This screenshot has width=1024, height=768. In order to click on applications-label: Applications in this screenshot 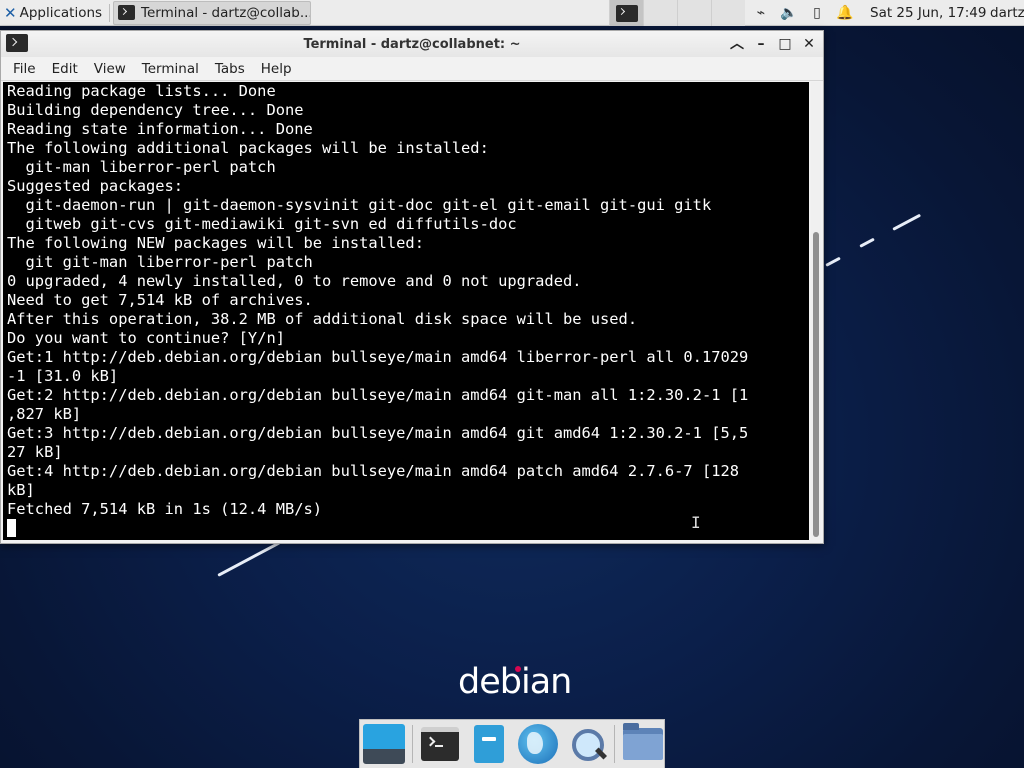, I will do `click(61, 12)`.